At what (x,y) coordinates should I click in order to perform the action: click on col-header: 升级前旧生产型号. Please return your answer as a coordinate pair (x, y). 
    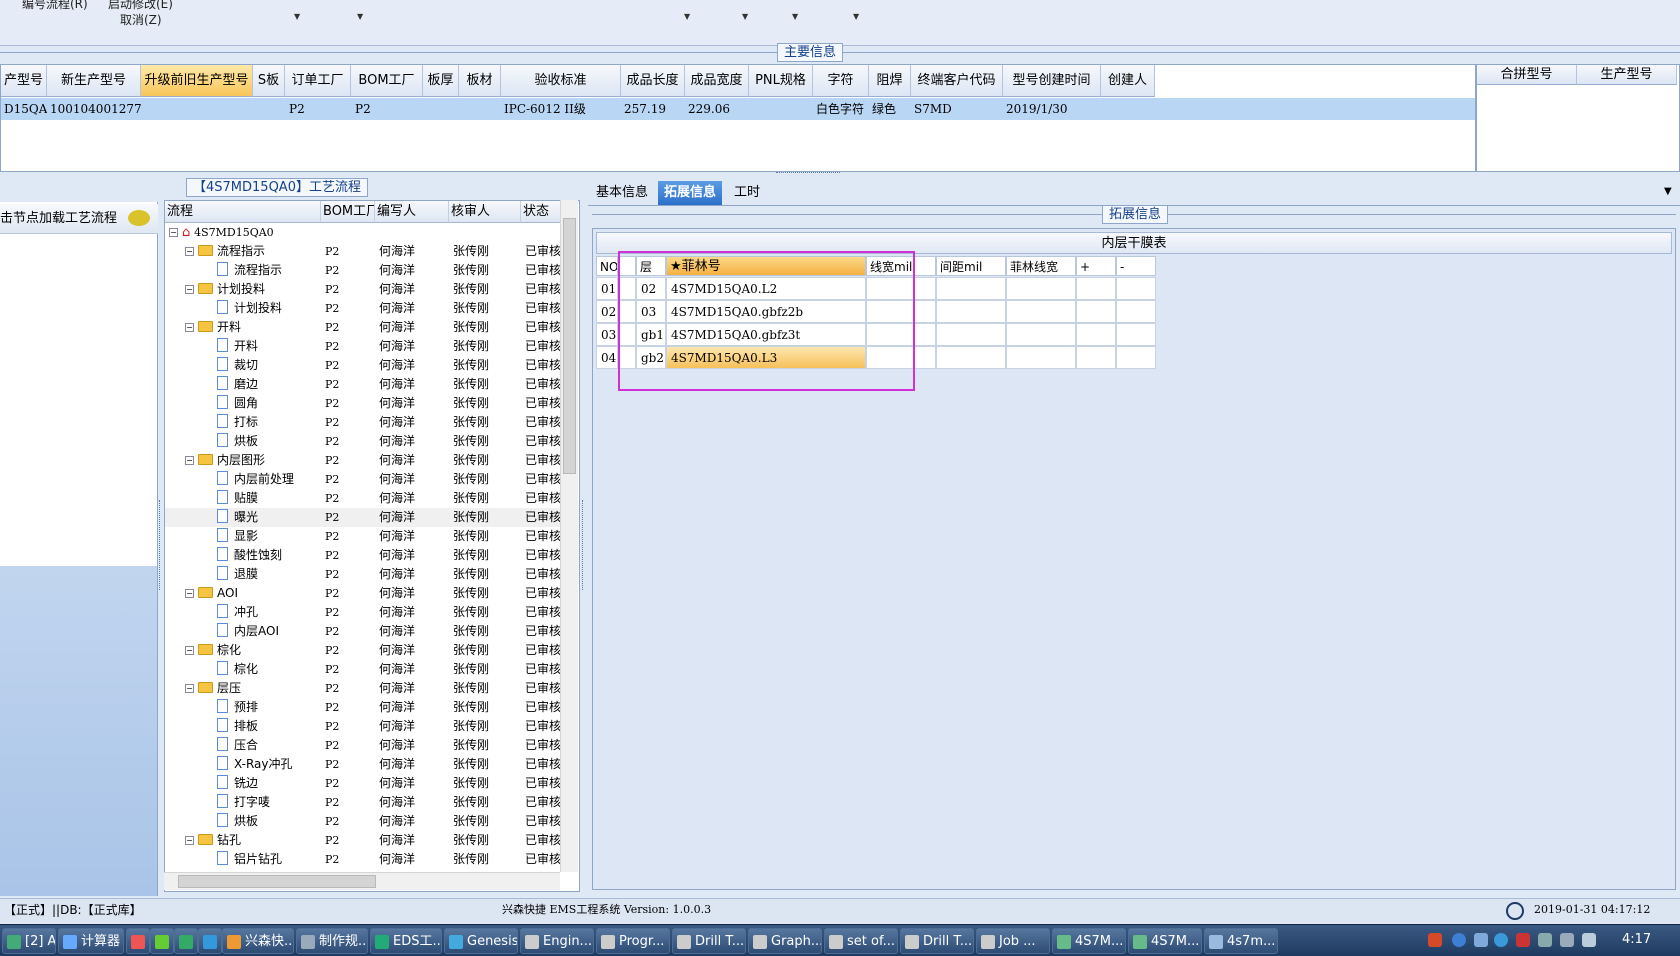
    Looking at the image, I should click on (197, 81).